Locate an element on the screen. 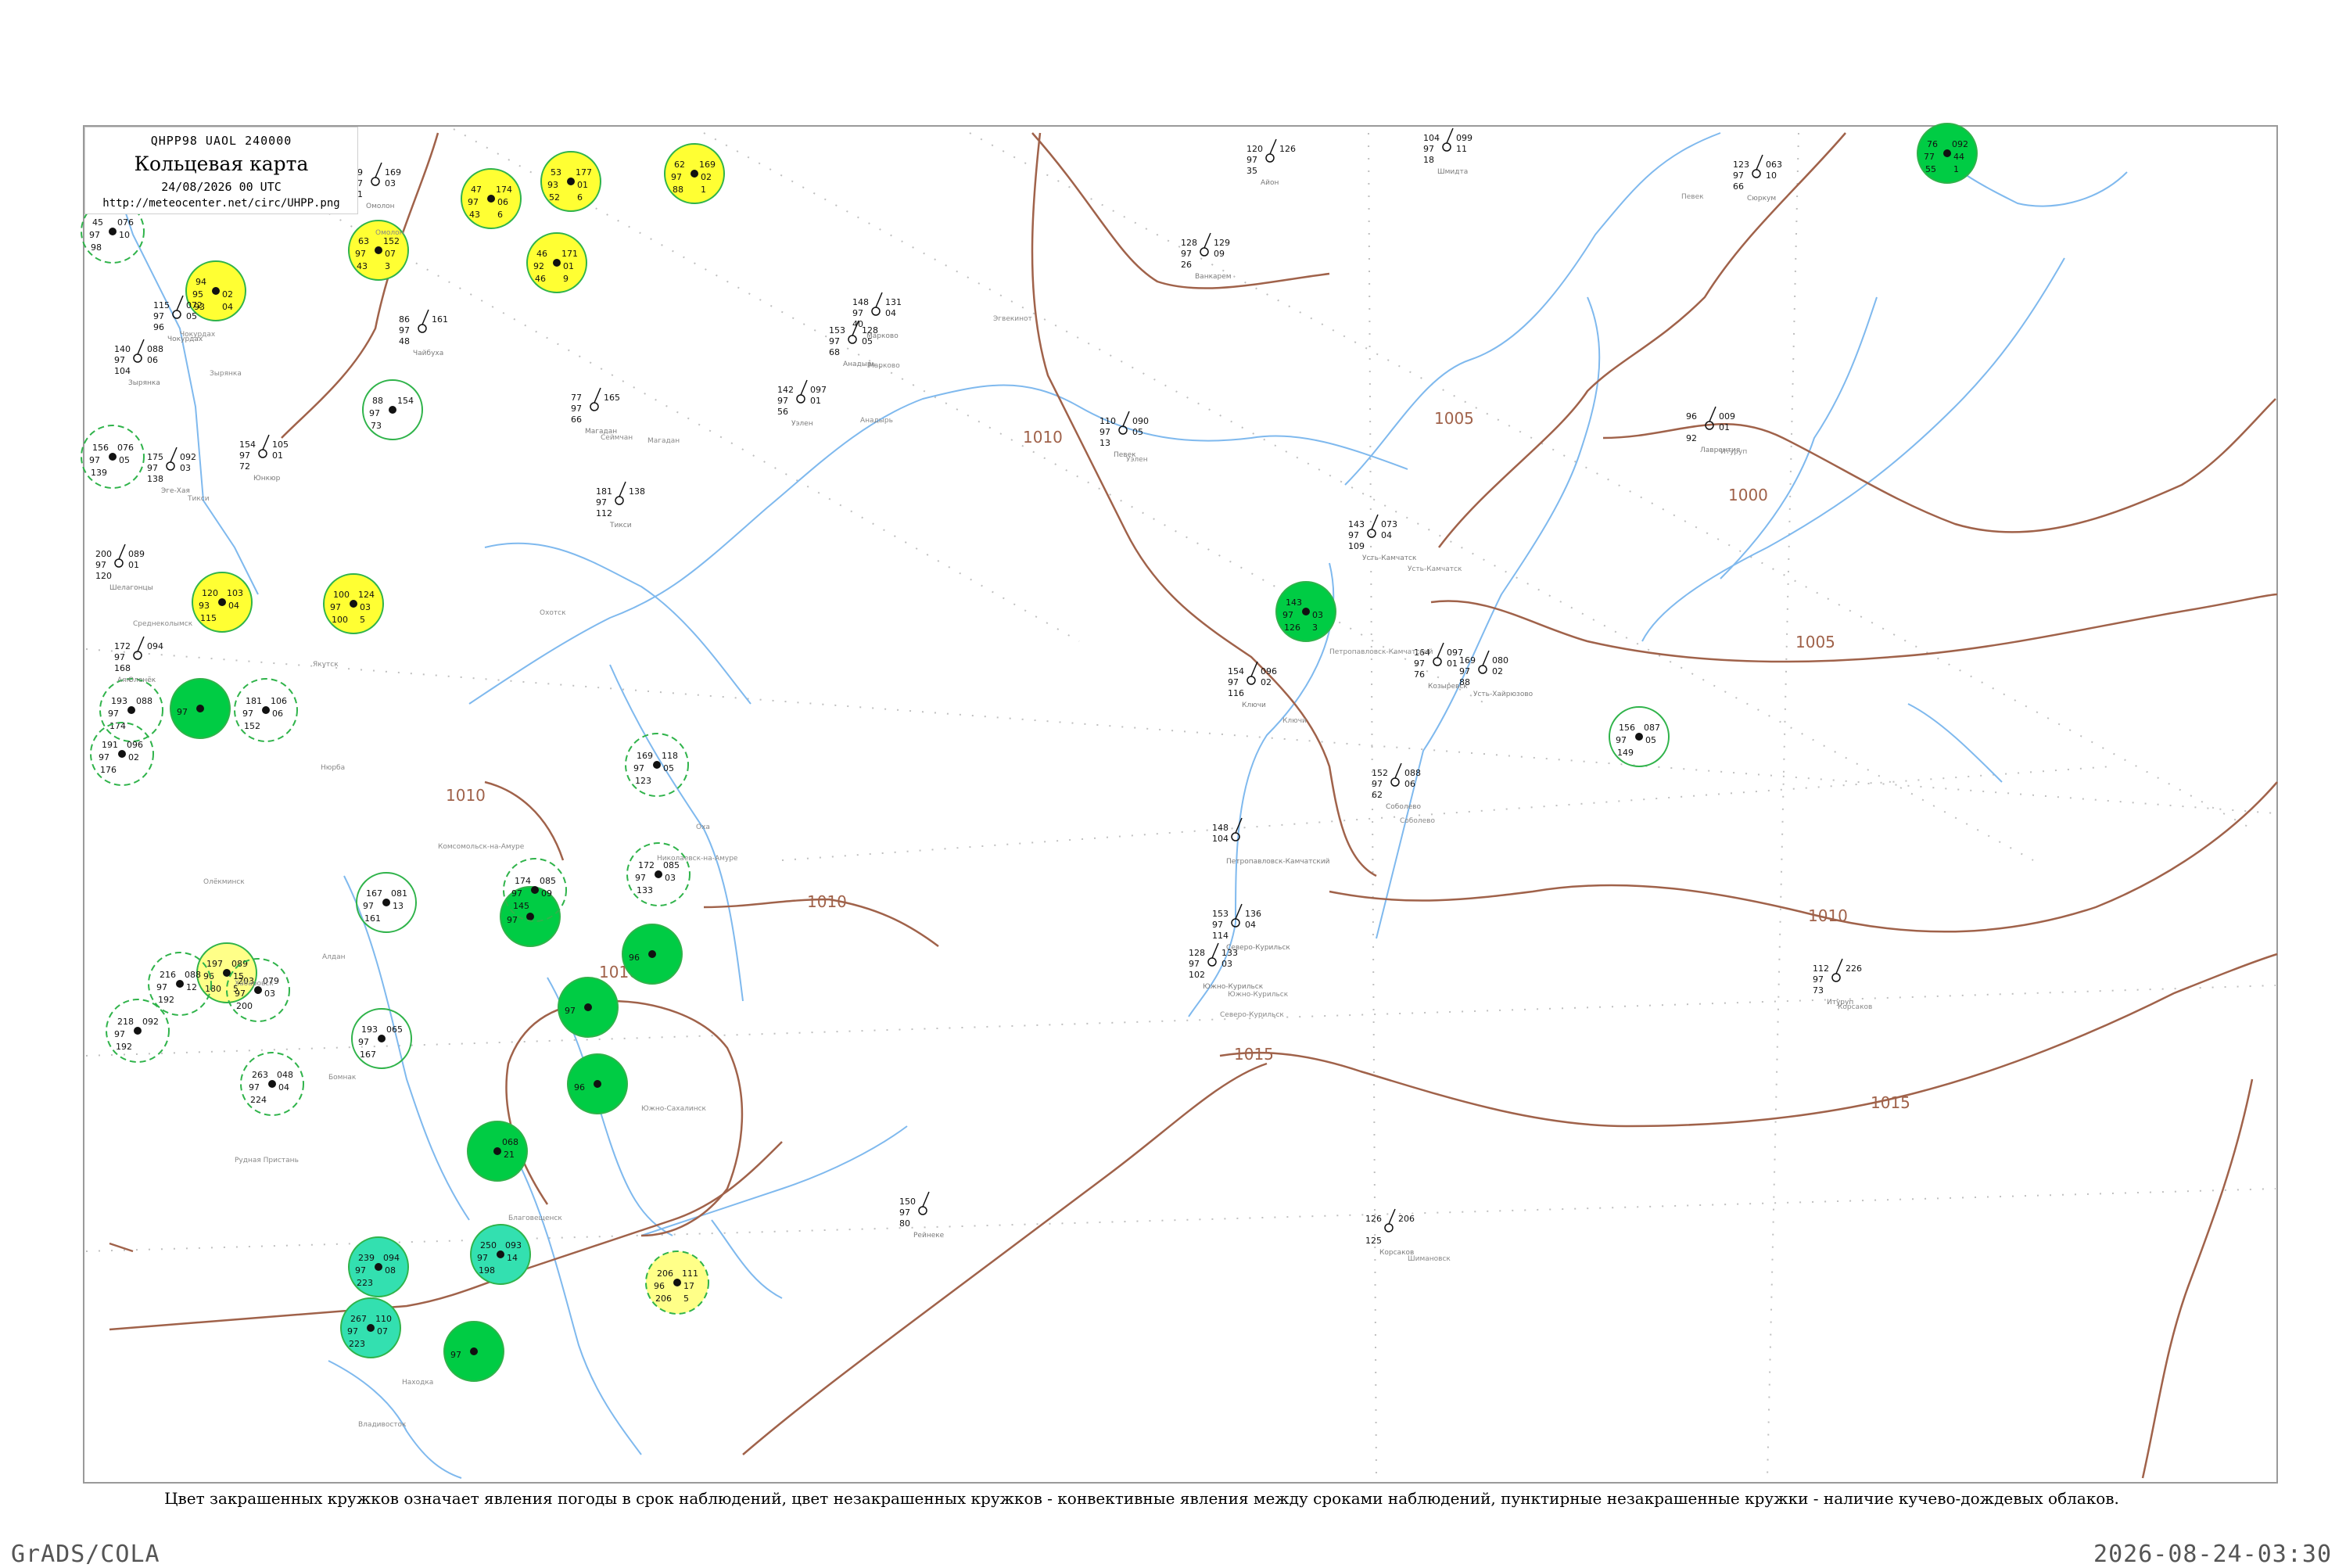 Image resolution: width=2346 pixels, height=1568 pixels. station-value: 124 is located at coordinates (366, 595).